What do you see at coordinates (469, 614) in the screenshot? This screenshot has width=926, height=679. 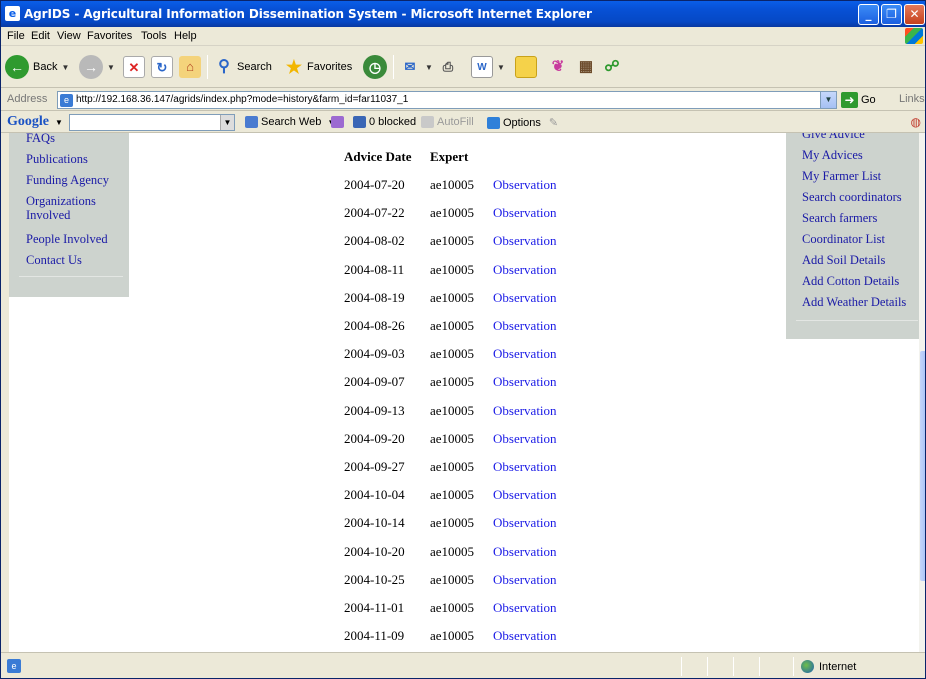 I see `table-row: 2004-11-01 ae10005 Observation` at bounding box center [469, 614].